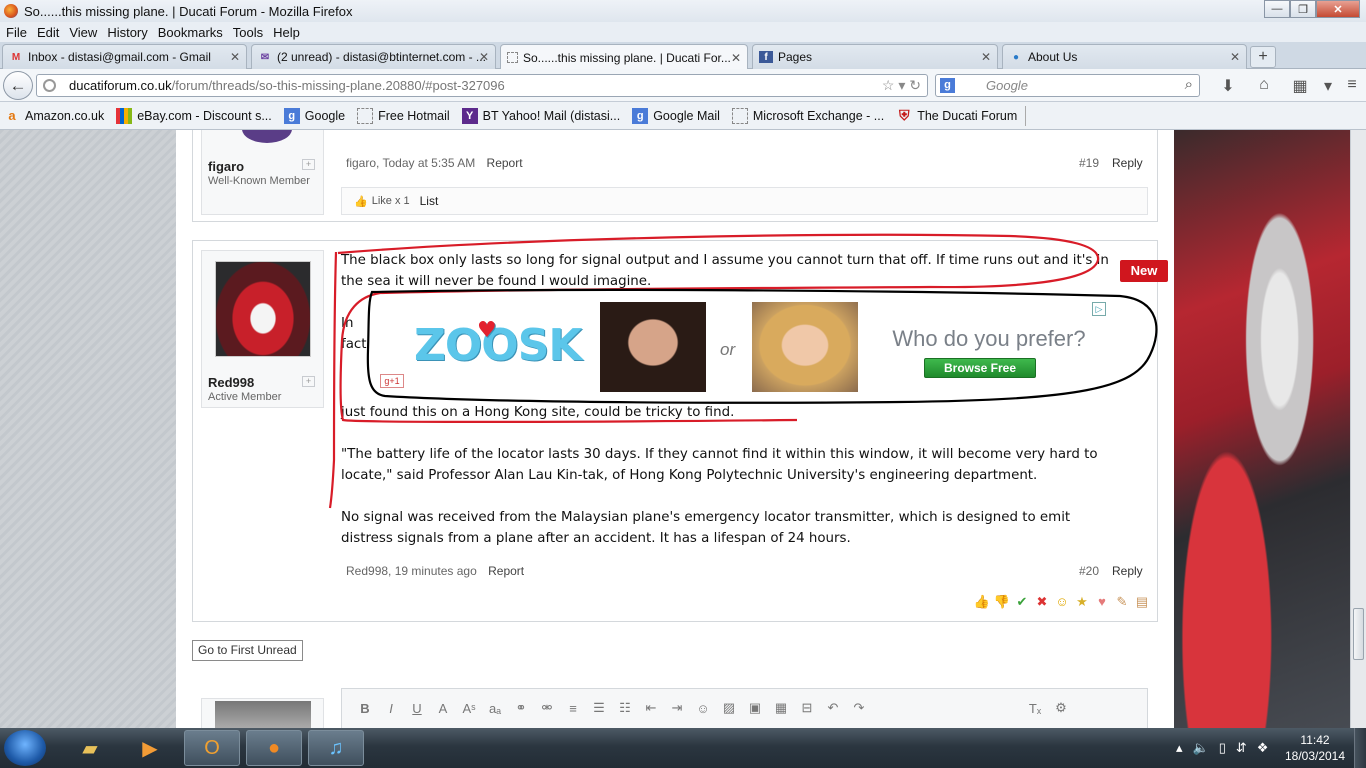 The width and height of the screenshot is (1366, 768). What do you see at coordinates (1315, 748) in the screenshot?
I see `taskbar-clock: 11:42 18/03/2014` at bounding box center [1315, 748].